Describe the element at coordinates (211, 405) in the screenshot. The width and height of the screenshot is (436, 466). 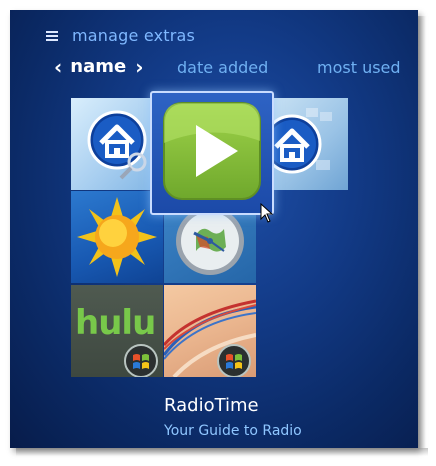
I see `selected-item-title: RadioTime` at that location.